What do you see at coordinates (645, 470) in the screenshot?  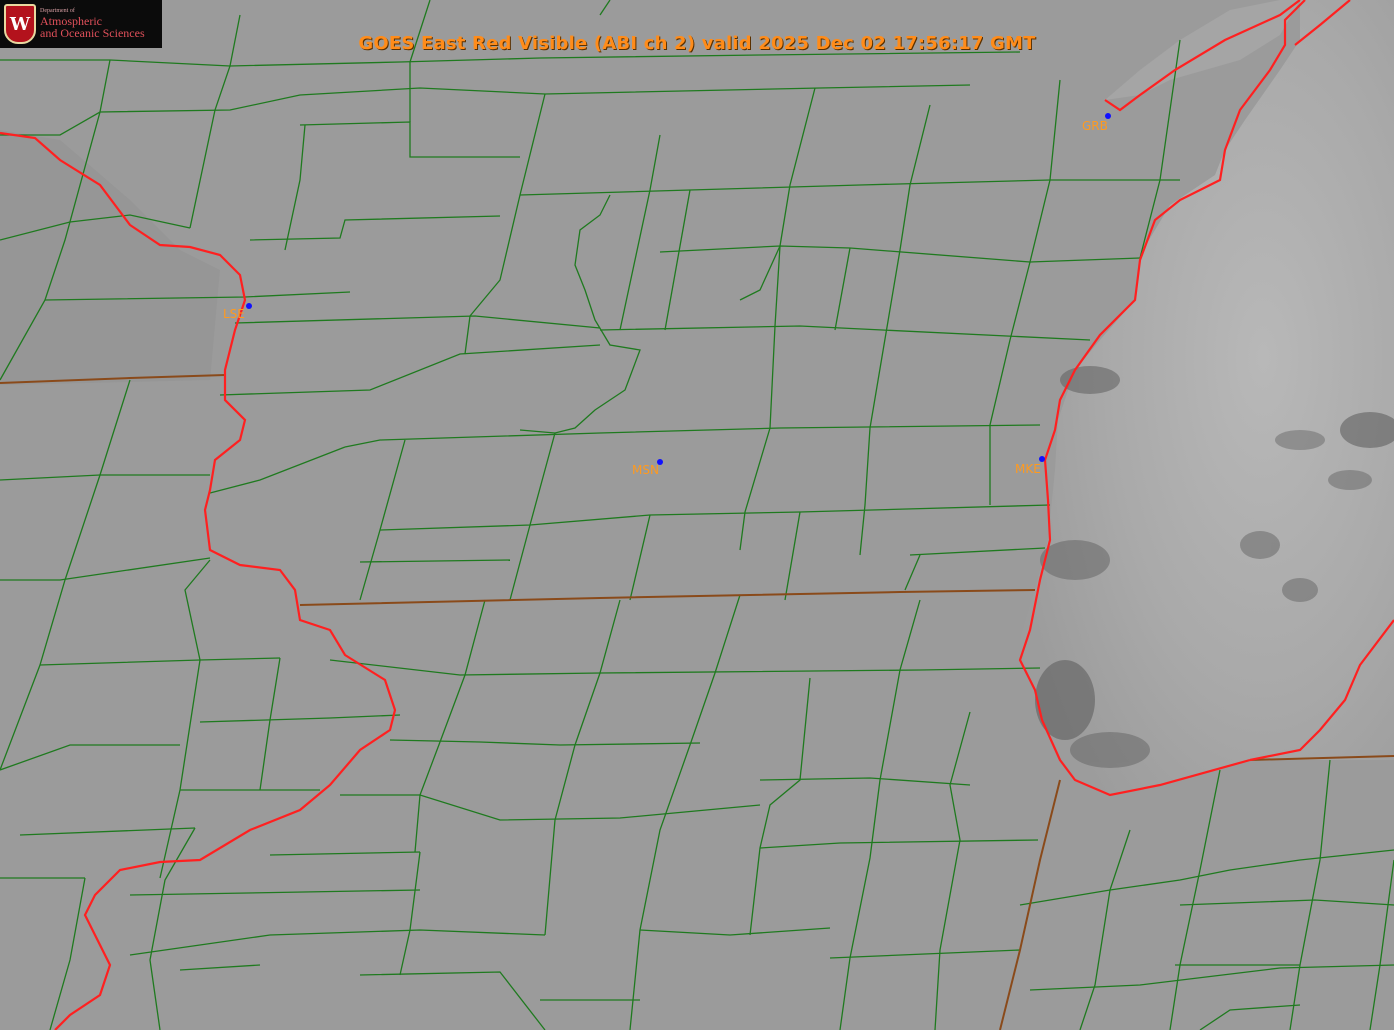 I see `station-label: MSN` at bounding box center [645, 470].